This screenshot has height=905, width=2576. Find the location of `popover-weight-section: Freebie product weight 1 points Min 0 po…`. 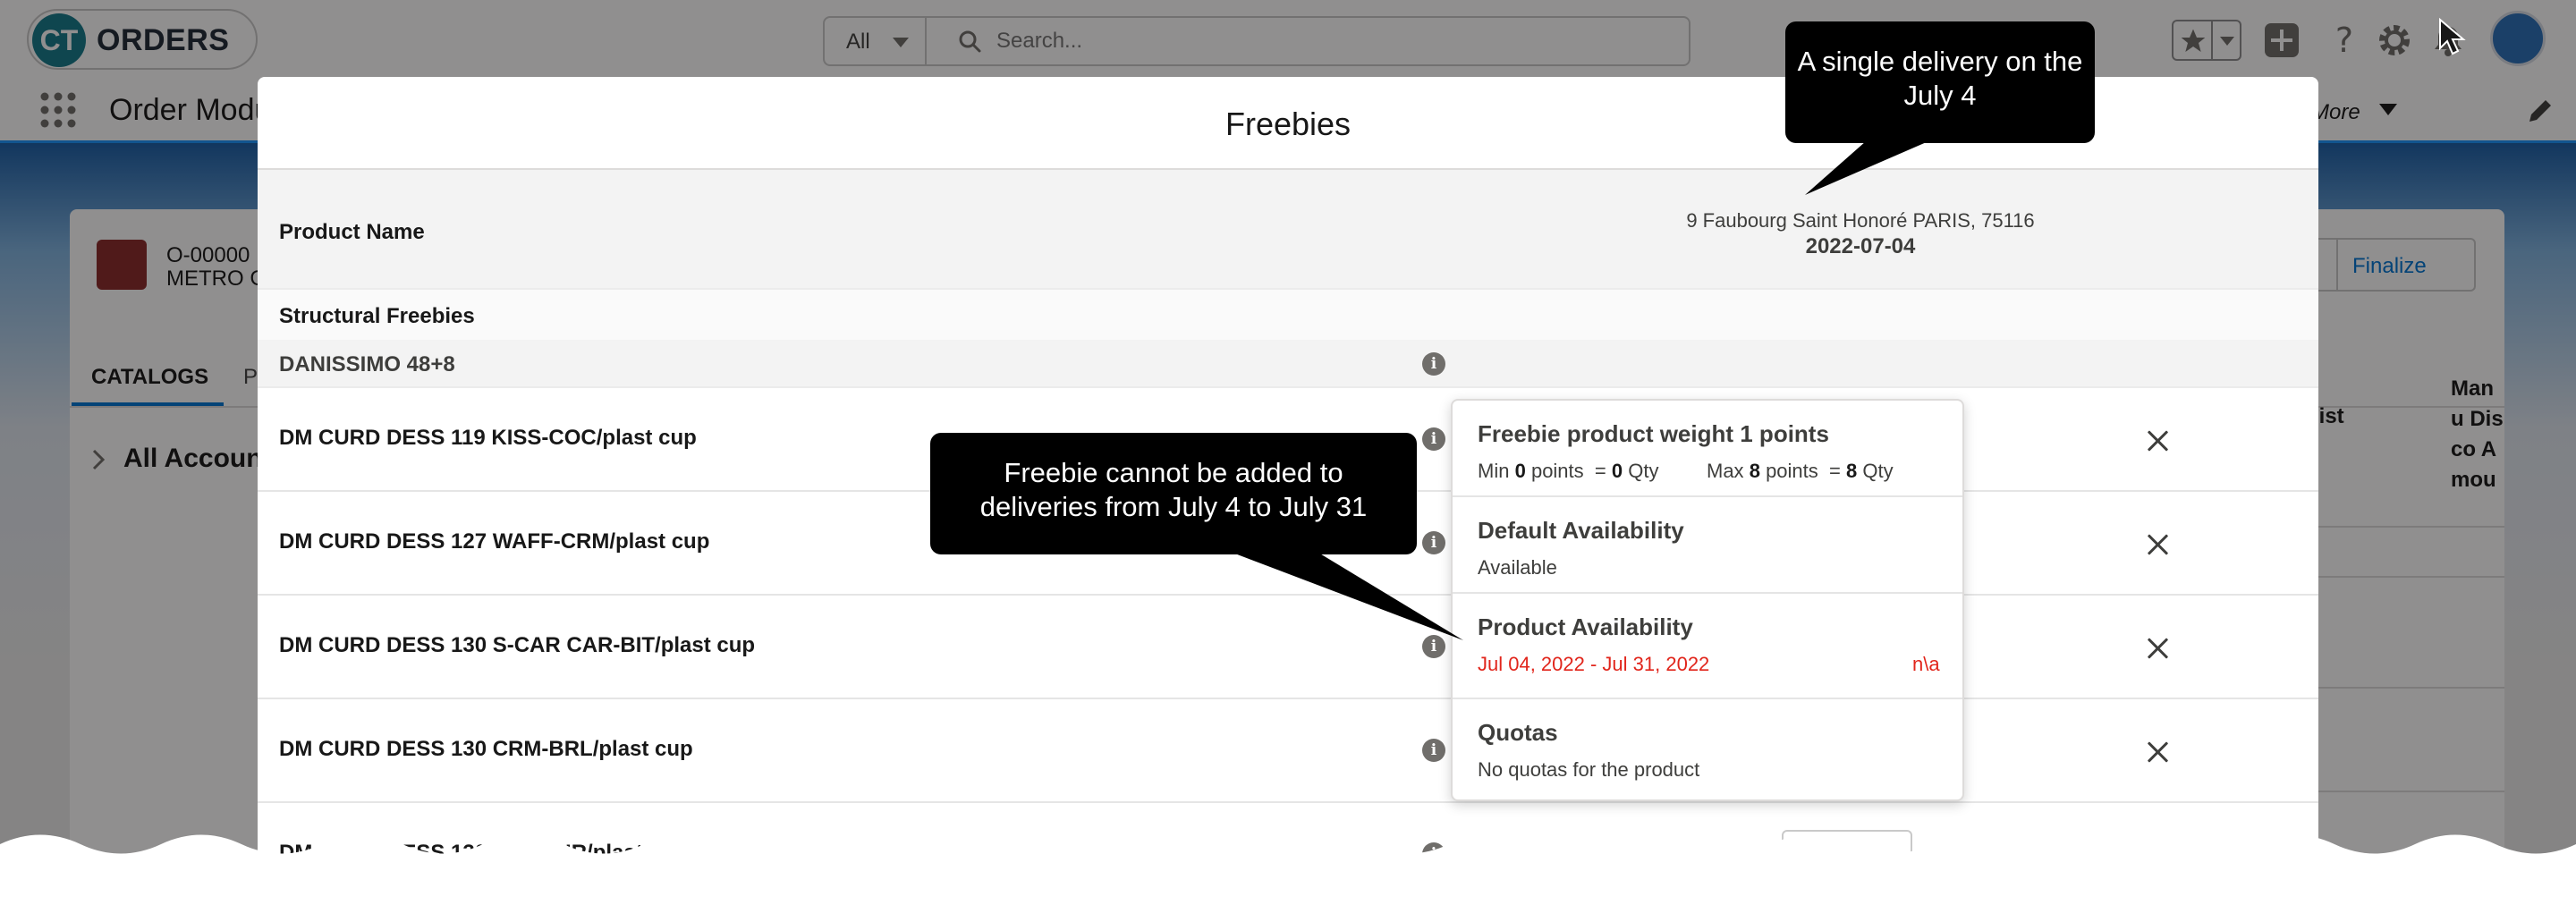

popover-weight-section: Freebie product weight 1 points Min 0 po… is located at coordinates (1707, 449).